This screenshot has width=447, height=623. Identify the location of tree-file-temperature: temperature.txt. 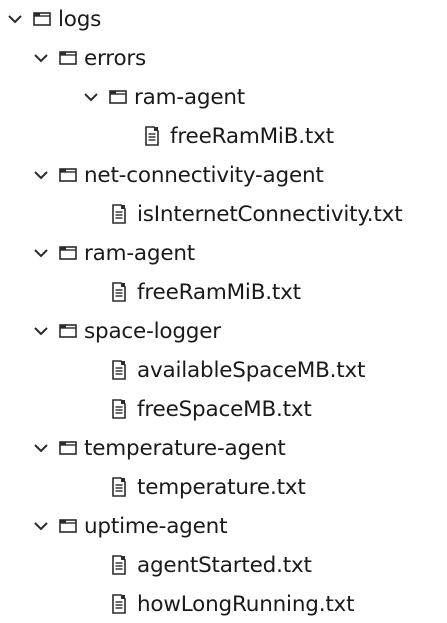
(207, 487).